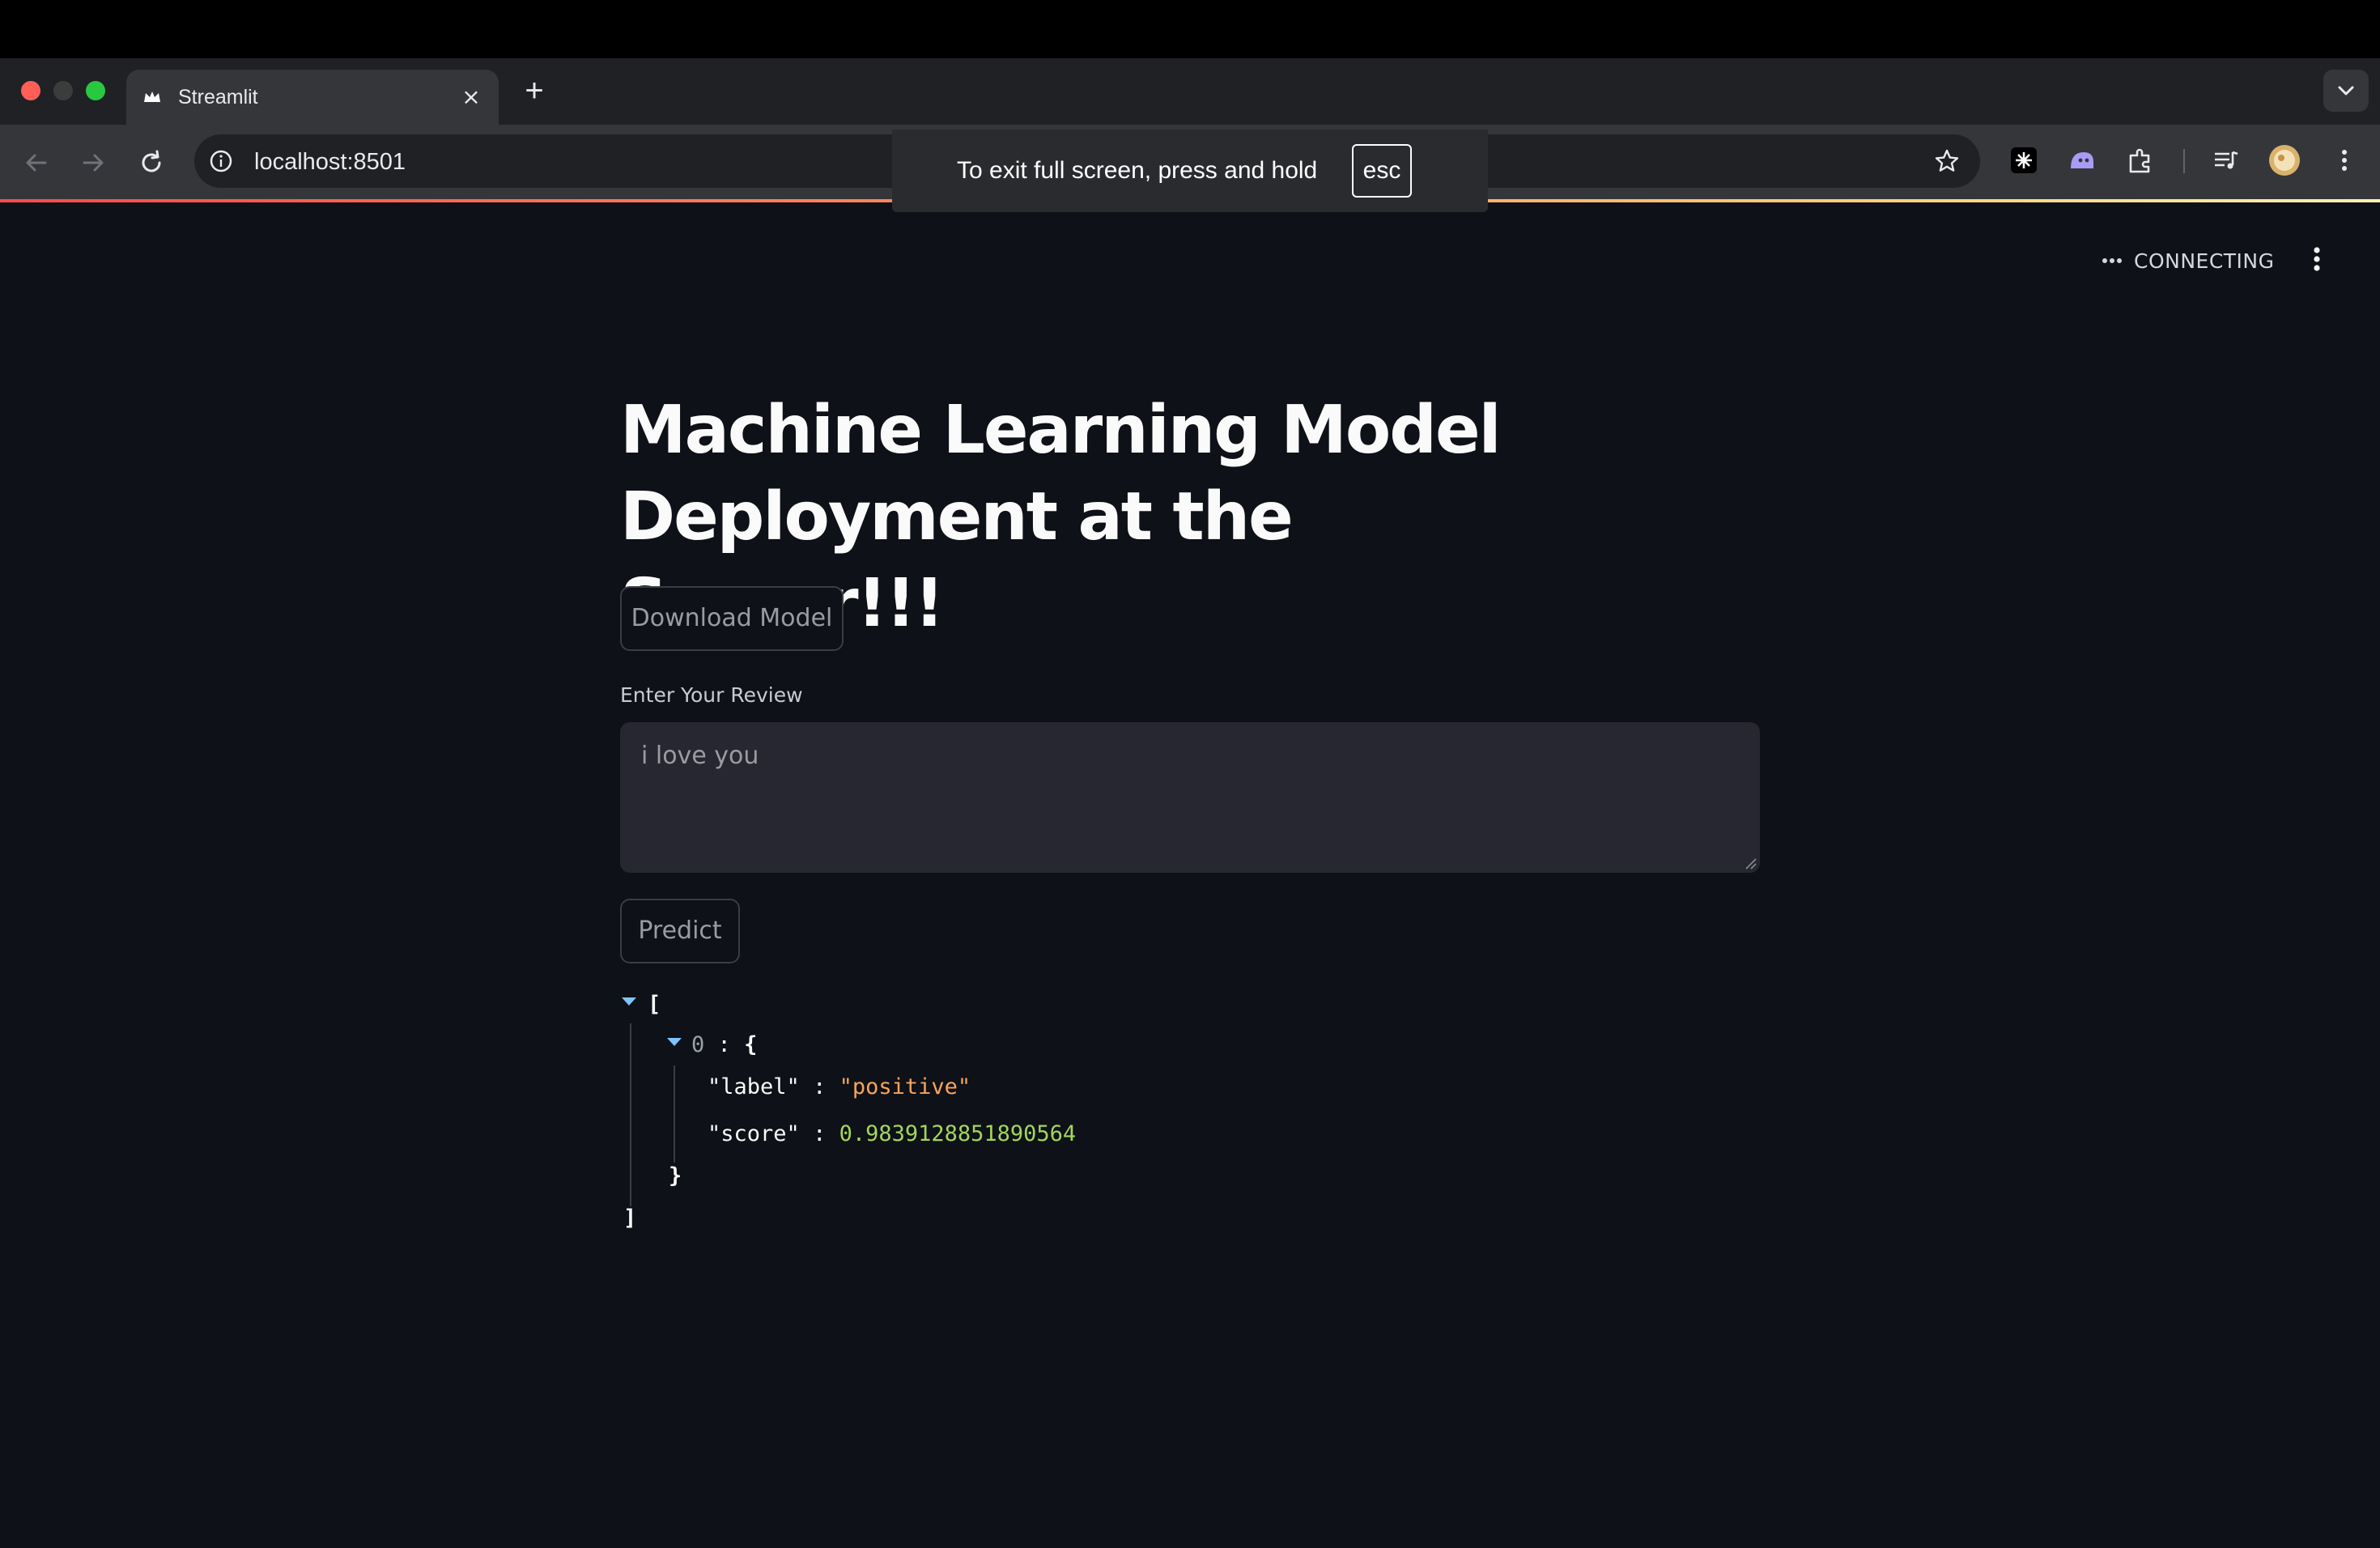 This screenshot has width=2380, height=1548. What do you see at coordinates (680, 931) in the screenshot?
I see `predict-button: Predict` at bounding box center [680, 931].